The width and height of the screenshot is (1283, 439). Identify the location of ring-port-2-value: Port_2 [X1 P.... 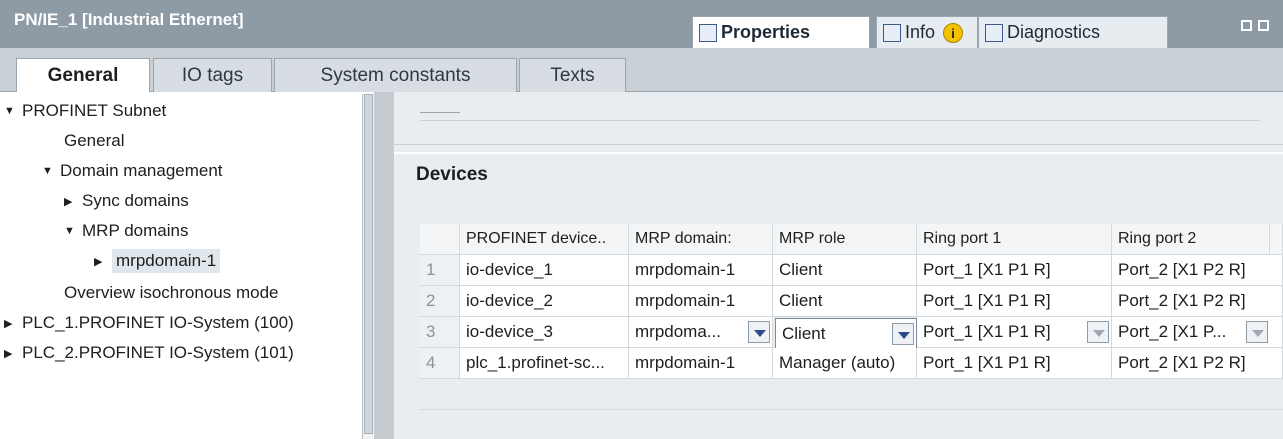
(1172, 331).